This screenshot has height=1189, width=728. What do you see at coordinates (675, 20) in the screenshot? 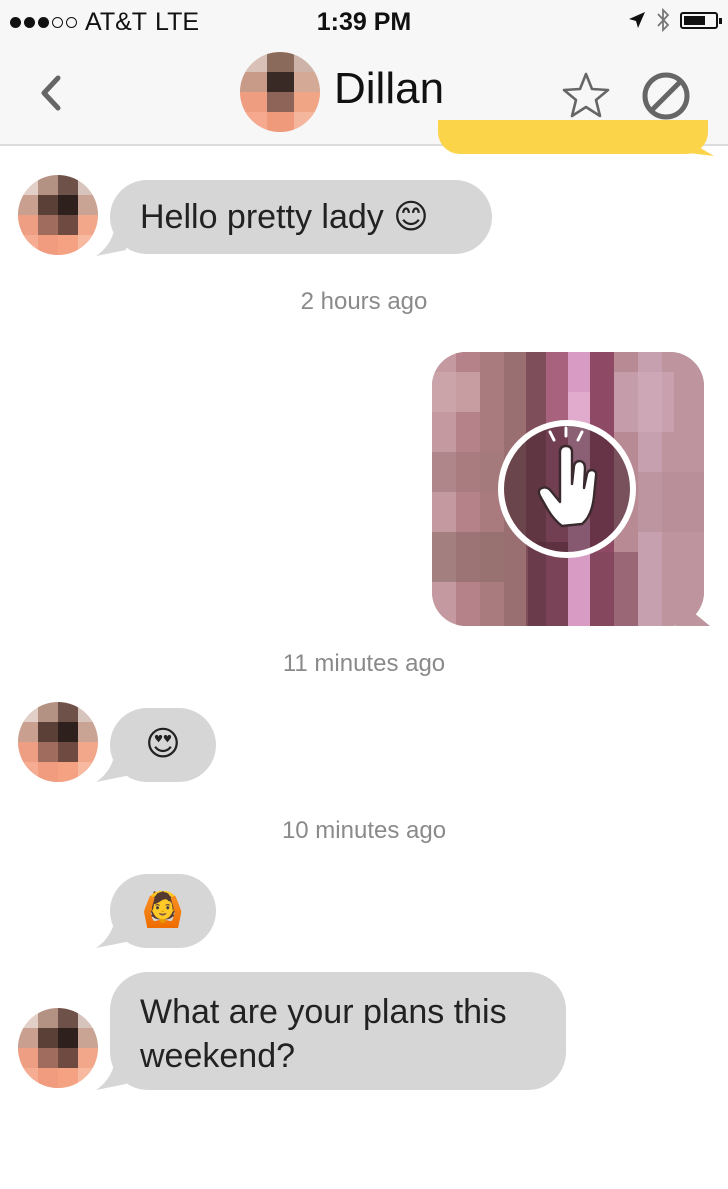
I see `status-right` at bounding box center [675, 20].